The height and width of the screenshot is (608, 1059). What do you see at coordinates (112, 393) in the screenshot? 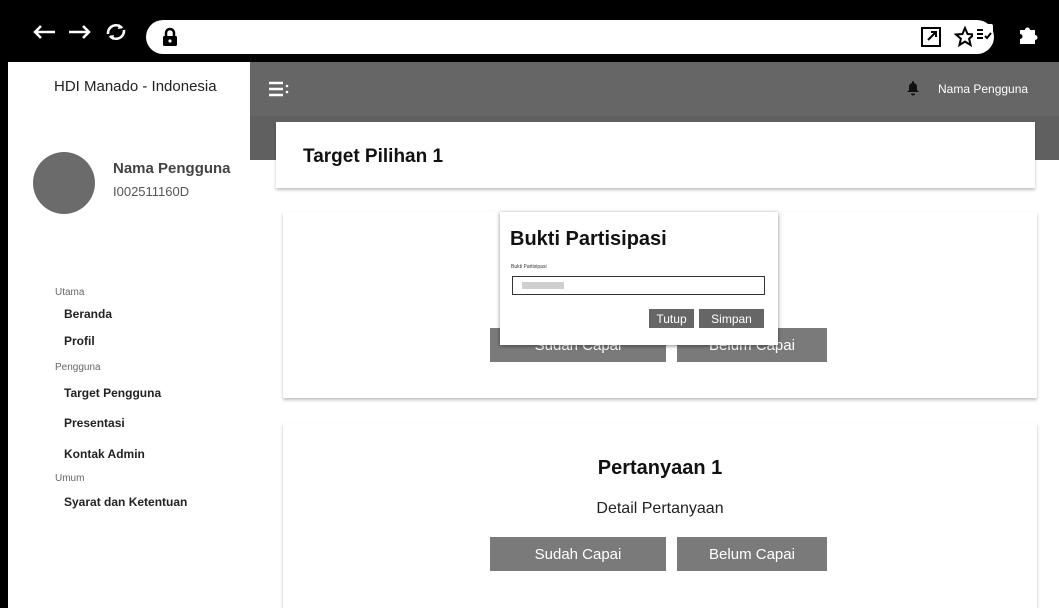
I see `sidebar-item-target-pengguna: Target Pengguna` at bounding box center [112, 393].